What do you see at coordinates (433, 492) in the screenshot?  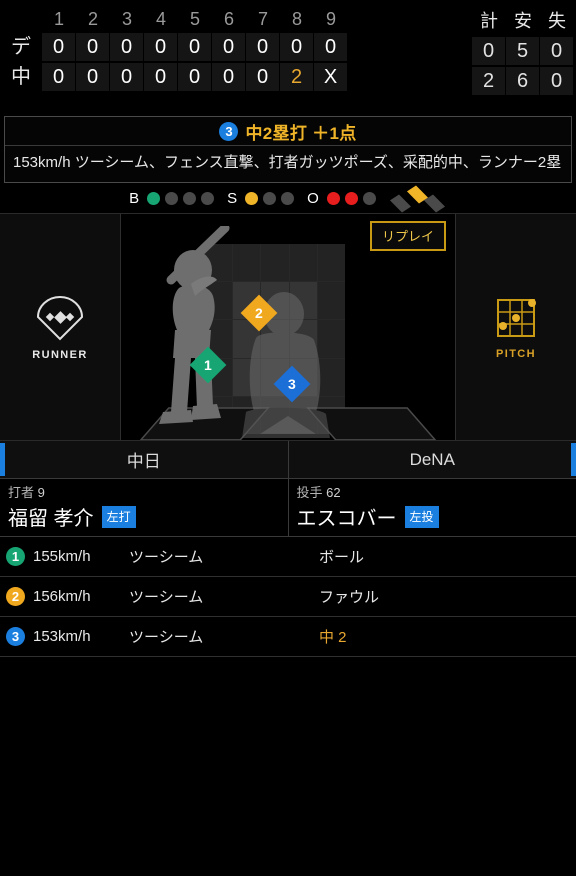 I see `pitcher-role-line: 投手 62` at bounding box center [433, 492].